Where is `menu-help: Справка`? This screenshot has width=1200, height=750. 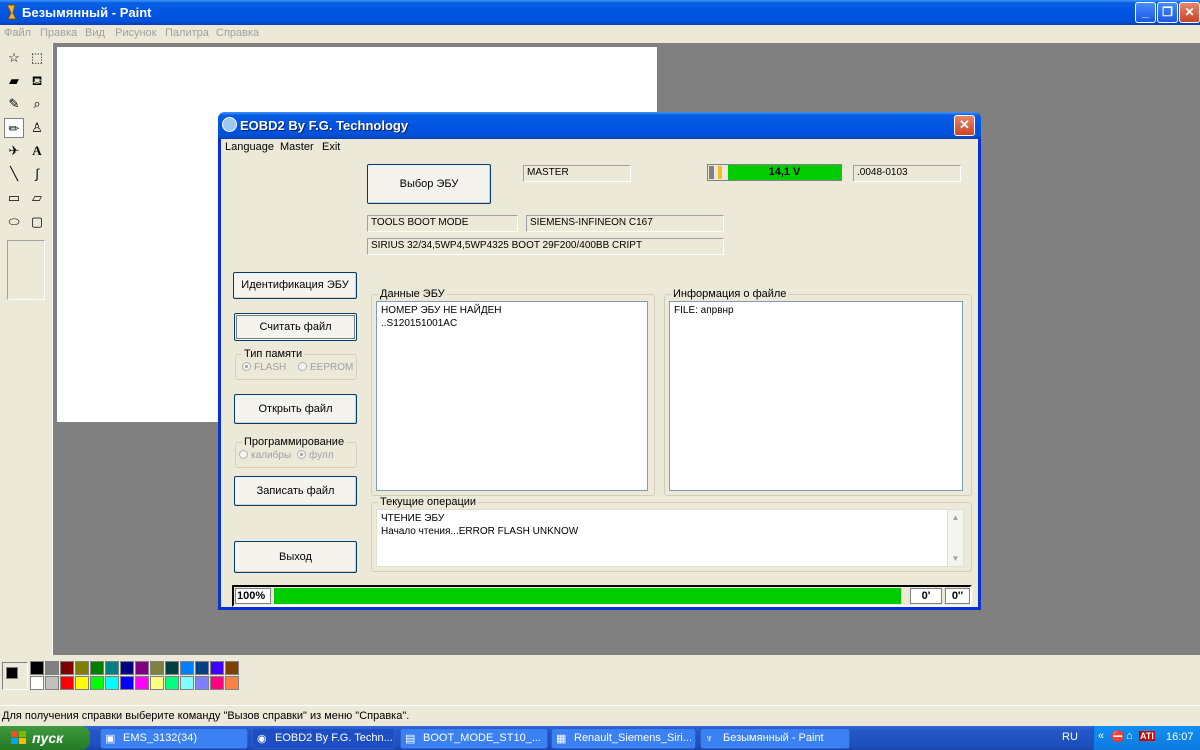 menu-help: Справка is located at coordinates (237, 33).